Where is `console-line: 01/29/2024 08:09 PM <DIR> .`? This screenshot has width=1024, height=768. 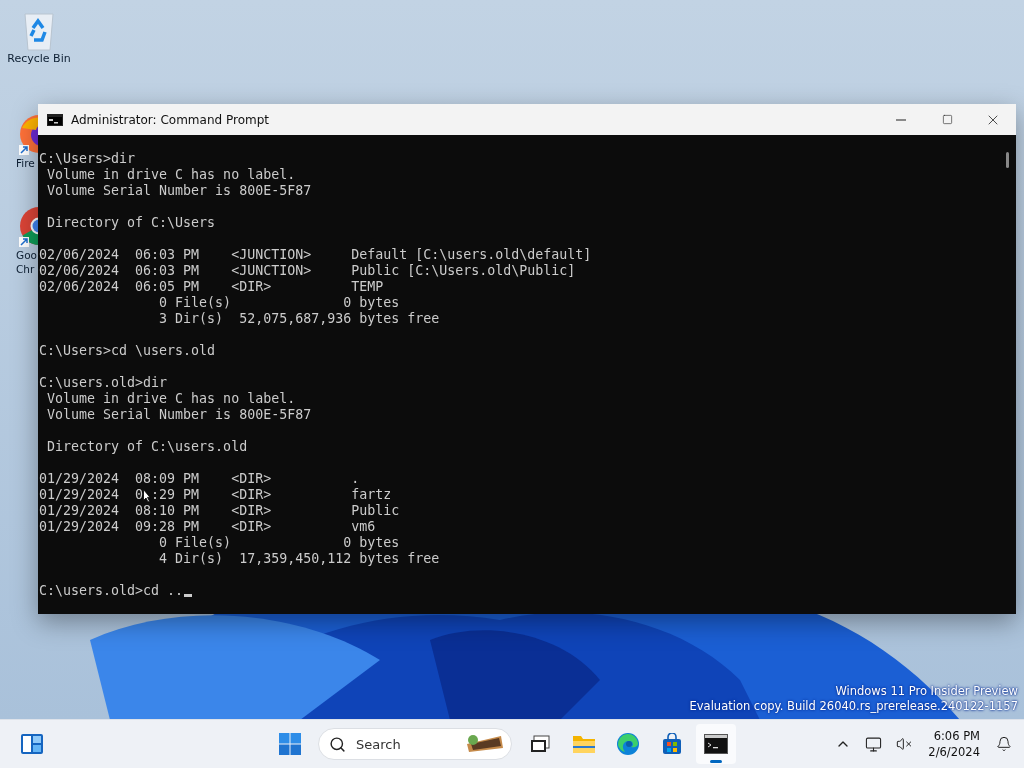
console-line: 01/29/2024 08:09 PM <DIR> . is located at coordinates (199, 479).